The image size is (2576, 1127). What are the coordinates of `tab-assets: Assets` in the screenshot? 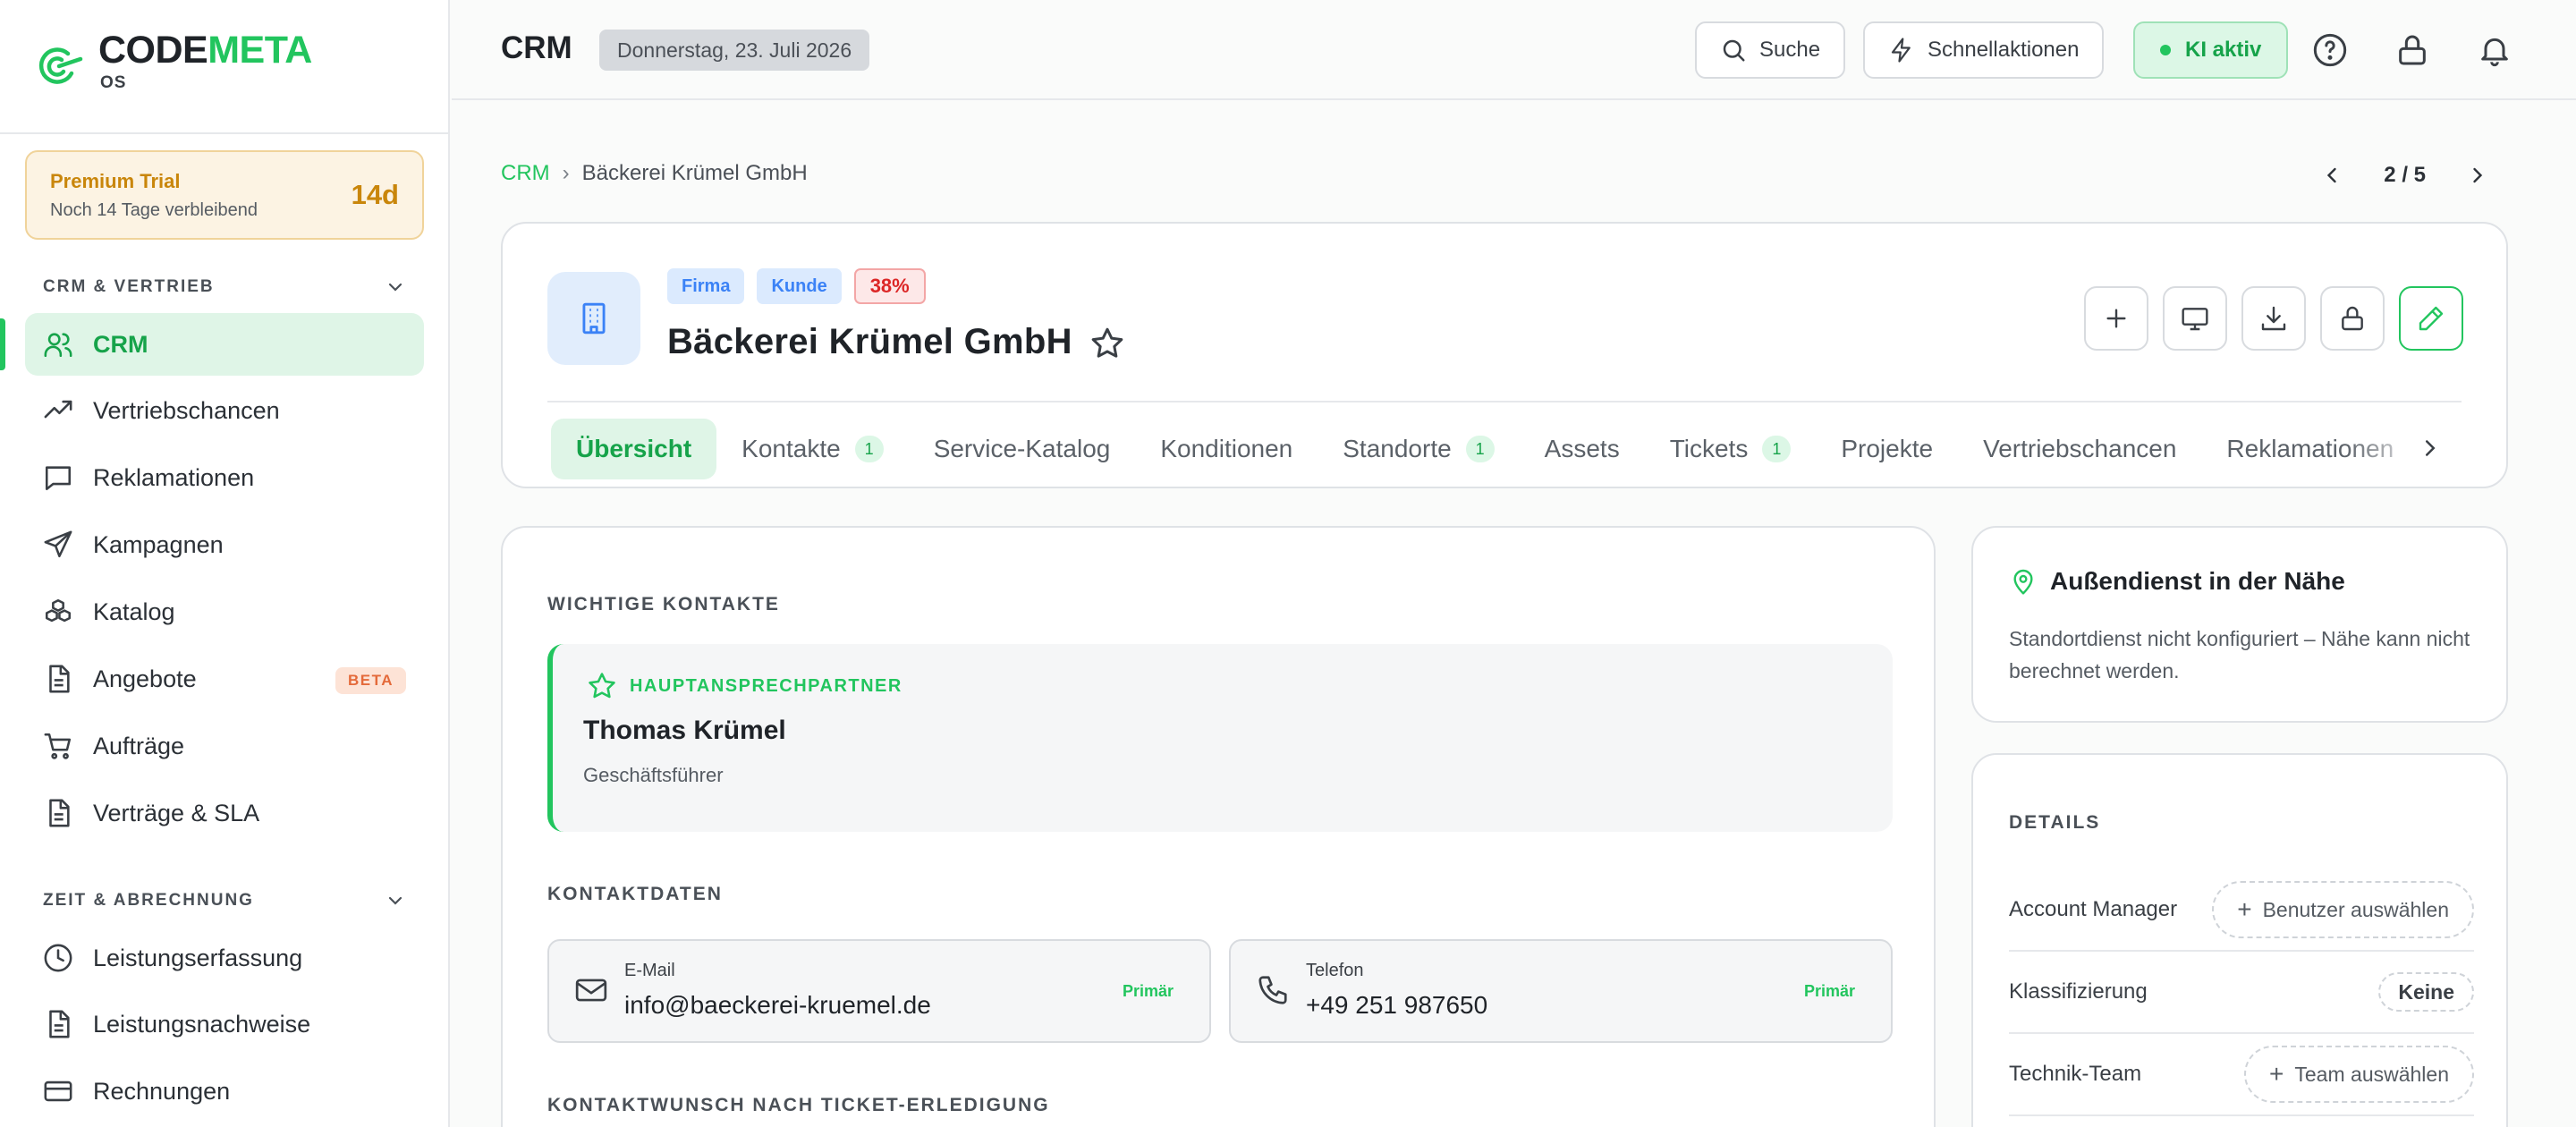 It's located at (1582, 449).